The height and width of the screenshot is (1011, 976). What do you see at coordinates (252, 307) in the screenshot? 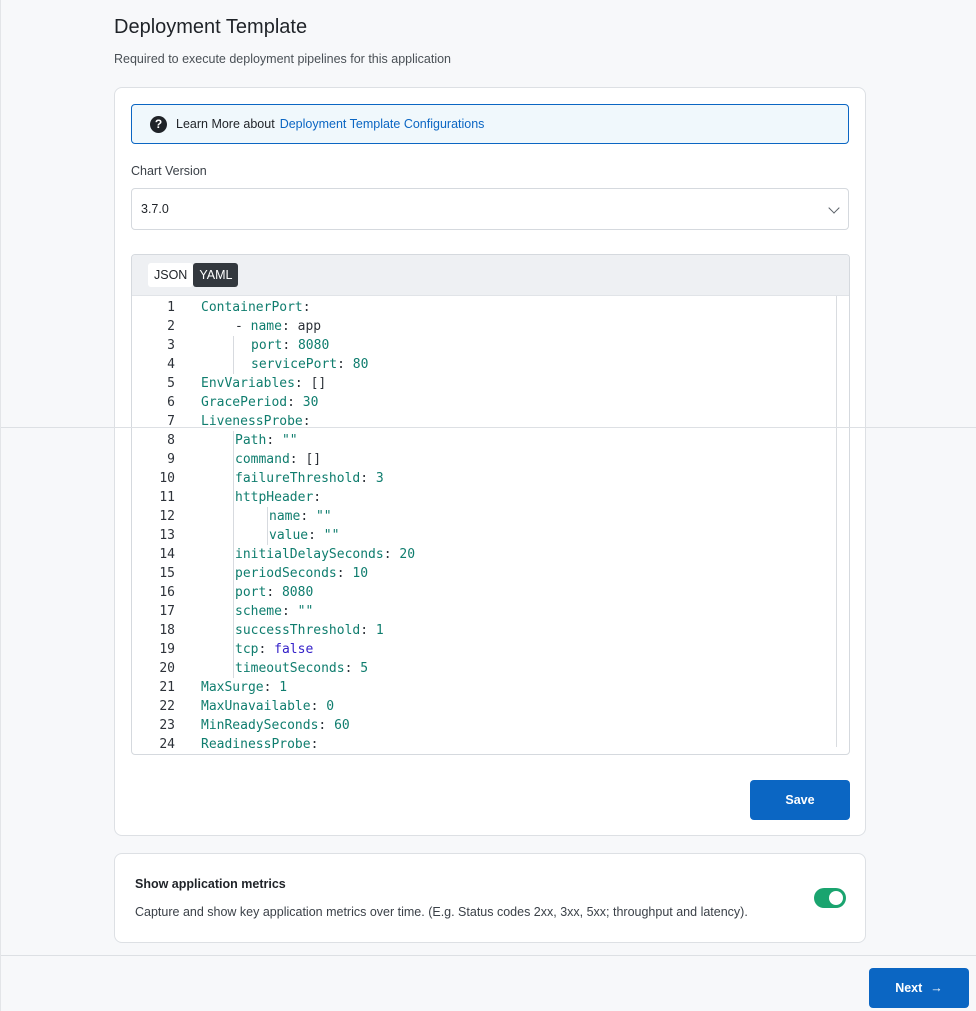
I see `yaml-key: ContainerPort` at bounding box center [252, 307].